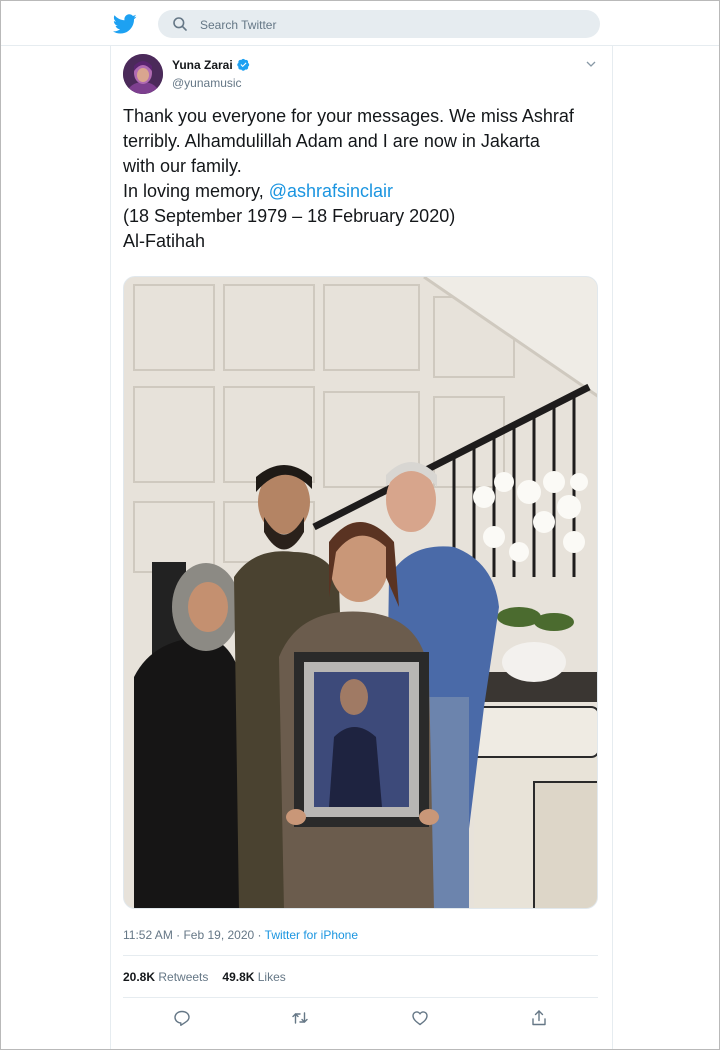 Image resolution: width=720 pixels, height=1050 pixels. Describe the element at coordinates (360, 1019) in the screenshot. I see `tweet-actions` at that location.